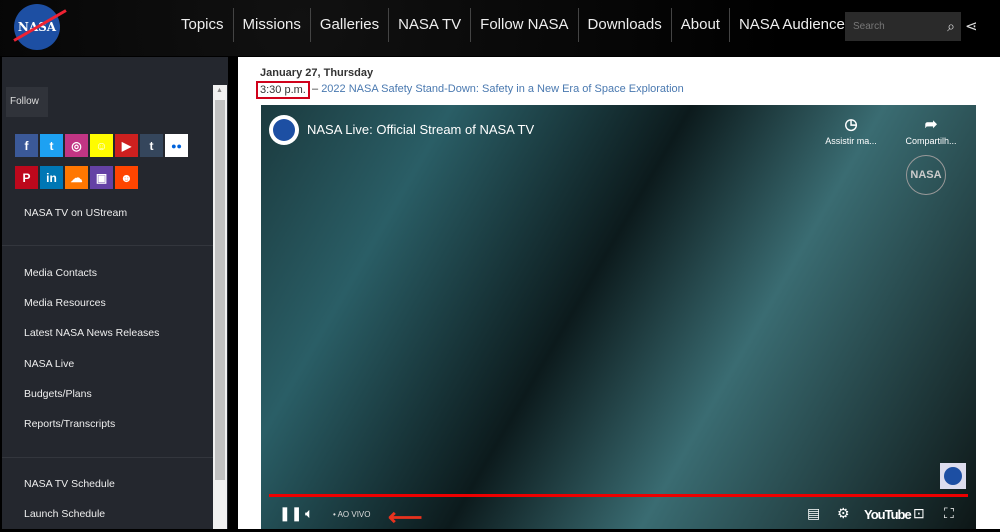 Image resolution: width=1000 pixels, height=532 pixels. What do you see at coordinates (951, 26) in the screenshot?
I see `search-icon: ⌕` at bounding box center [951, 26].